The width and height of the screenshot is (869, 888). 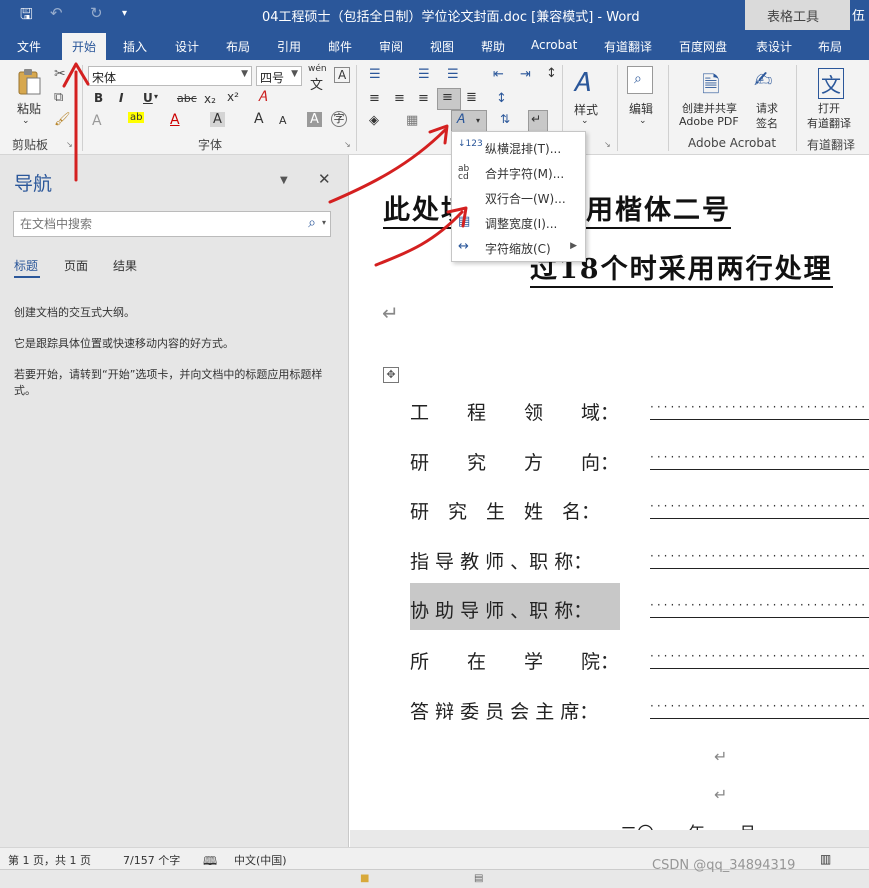 What do you see at coordinates (825, 859) in the screenshot?
I see `read-mode-icon: ▥` at bounding box center [825, 859].